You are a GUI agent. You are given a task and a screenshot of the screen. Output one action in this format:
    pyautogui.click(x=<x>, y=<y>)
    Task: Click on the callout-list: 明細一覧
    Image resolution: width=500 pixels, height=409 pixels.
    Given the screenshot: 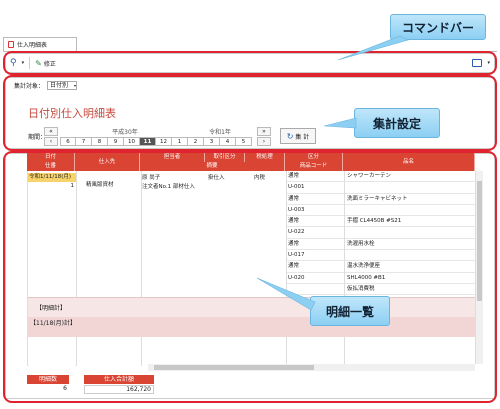 What is the action you would take?
    pyautogui.click(x=350, y=311)
    